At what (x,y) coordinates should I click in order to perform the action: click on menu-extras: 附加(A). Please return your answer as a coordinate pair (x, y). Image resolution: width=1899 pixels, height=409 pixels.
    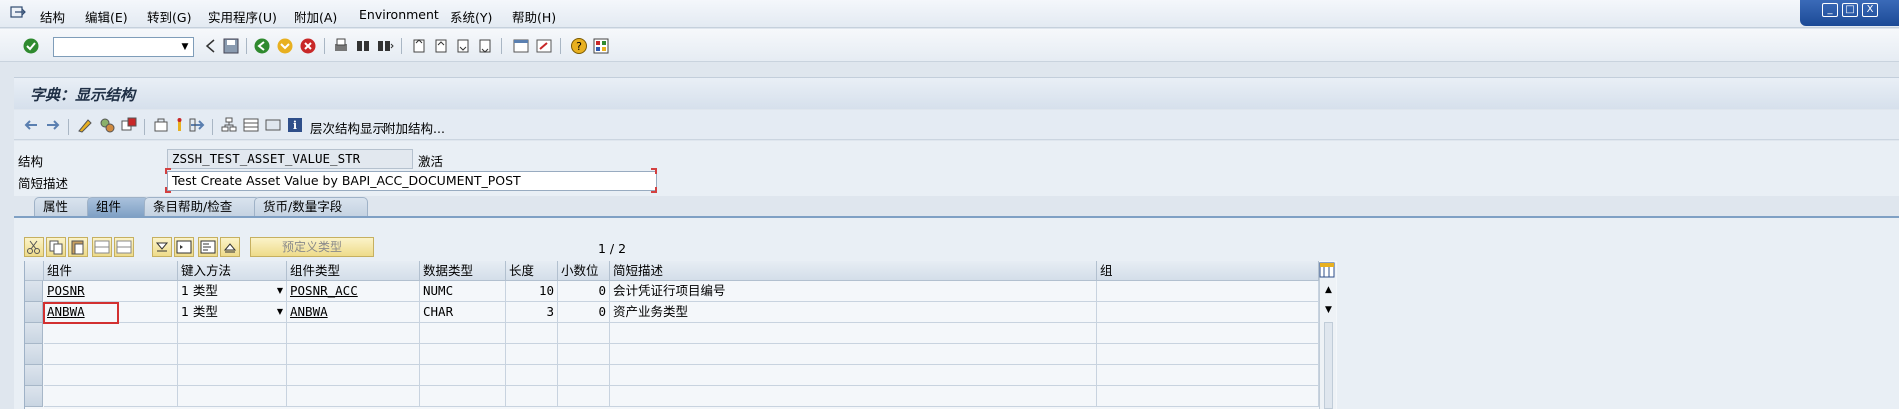
    Looking at the image, I should click on (315, 16).